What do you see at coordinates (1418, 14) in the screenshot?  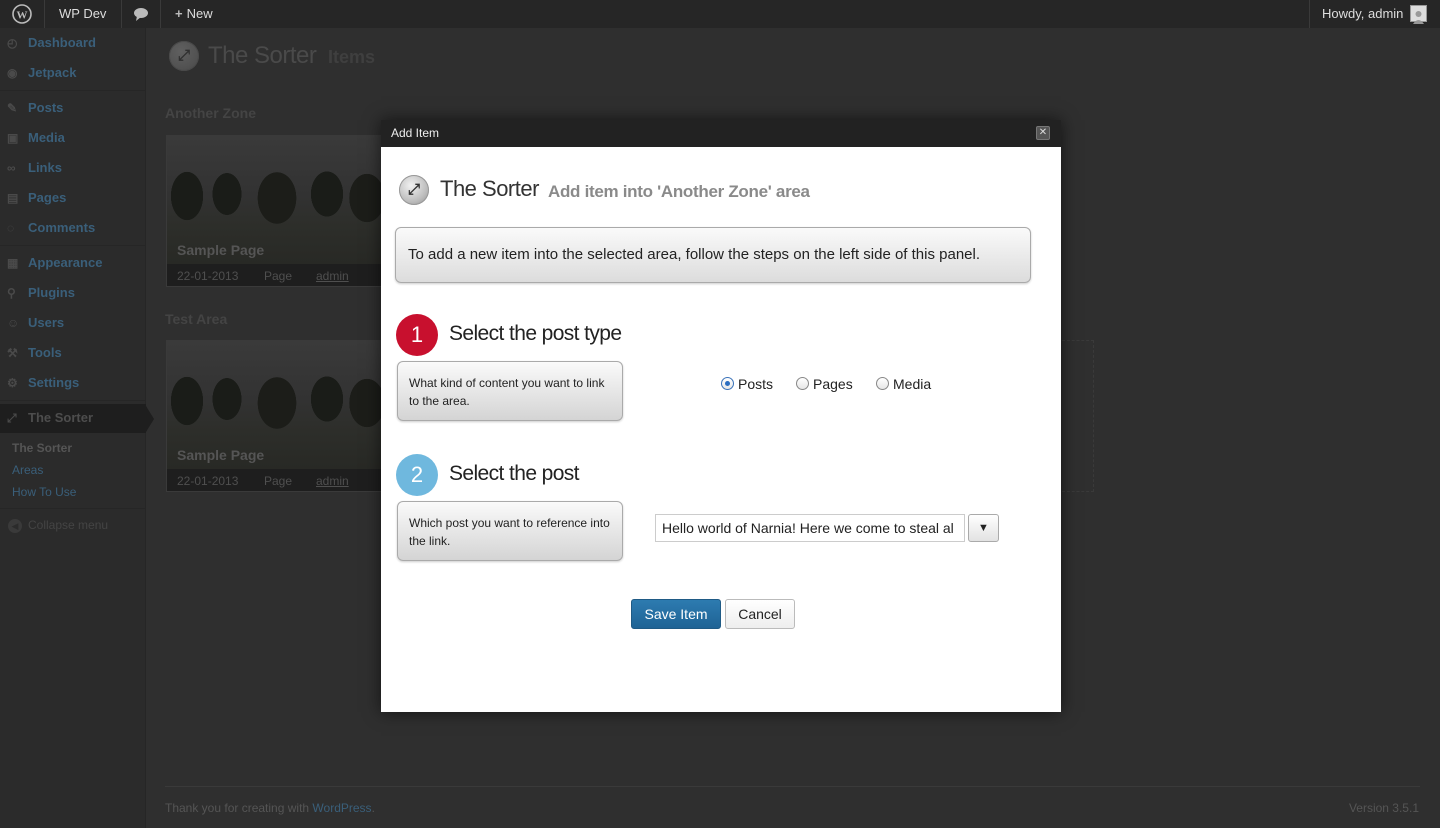 I see `avatar` at bounding box center [1418, 14].